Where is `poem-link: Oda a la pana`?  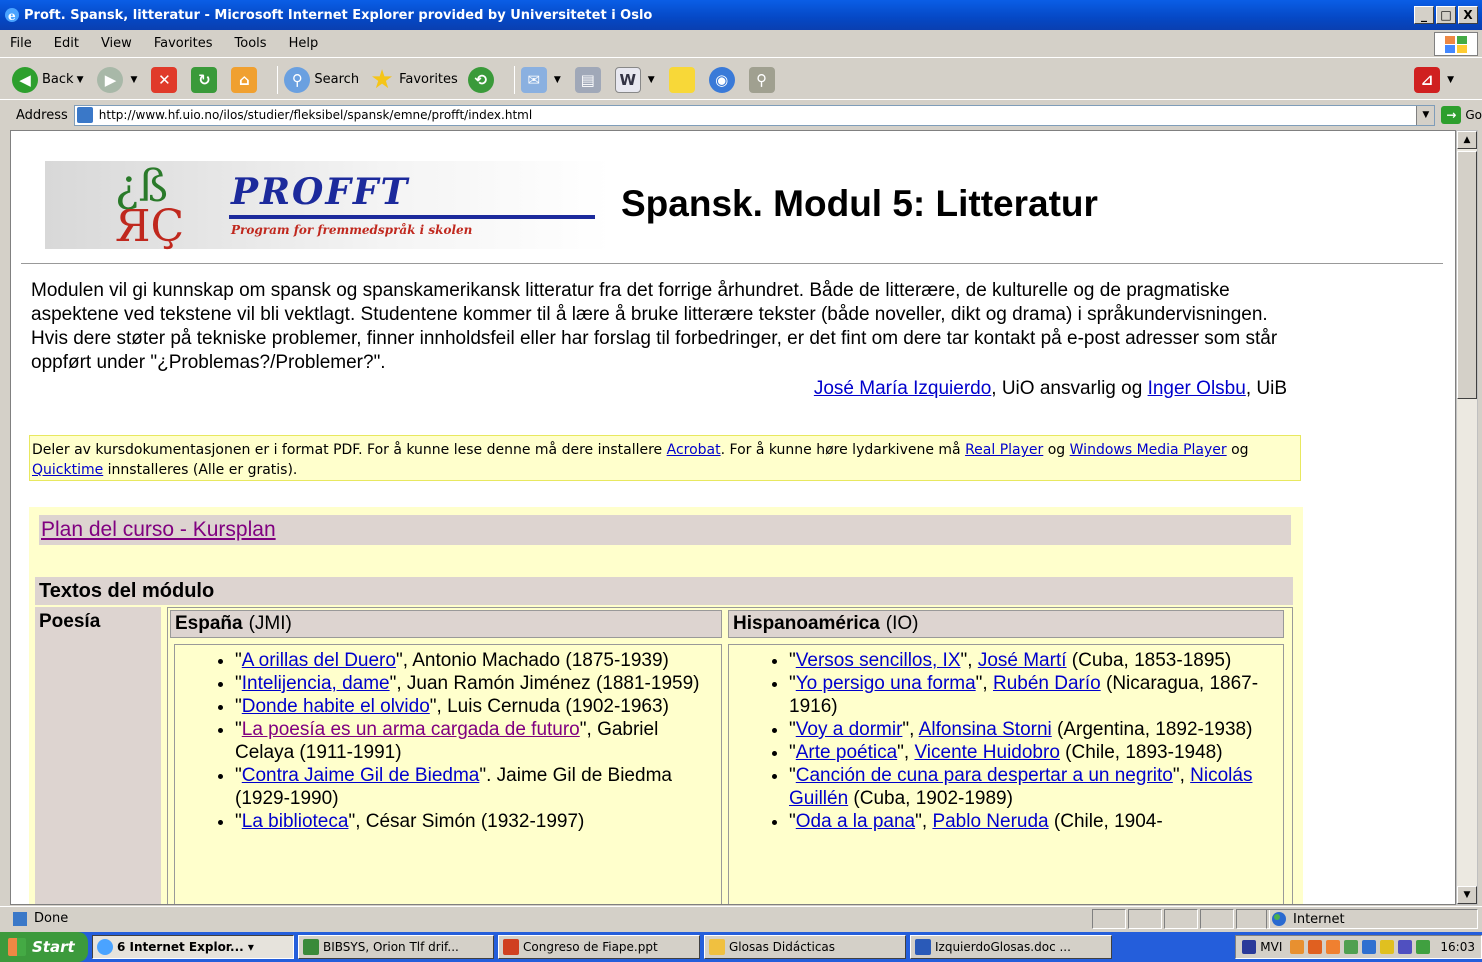 poem-link: Oda a la pana is located at coordinates (855, 821).